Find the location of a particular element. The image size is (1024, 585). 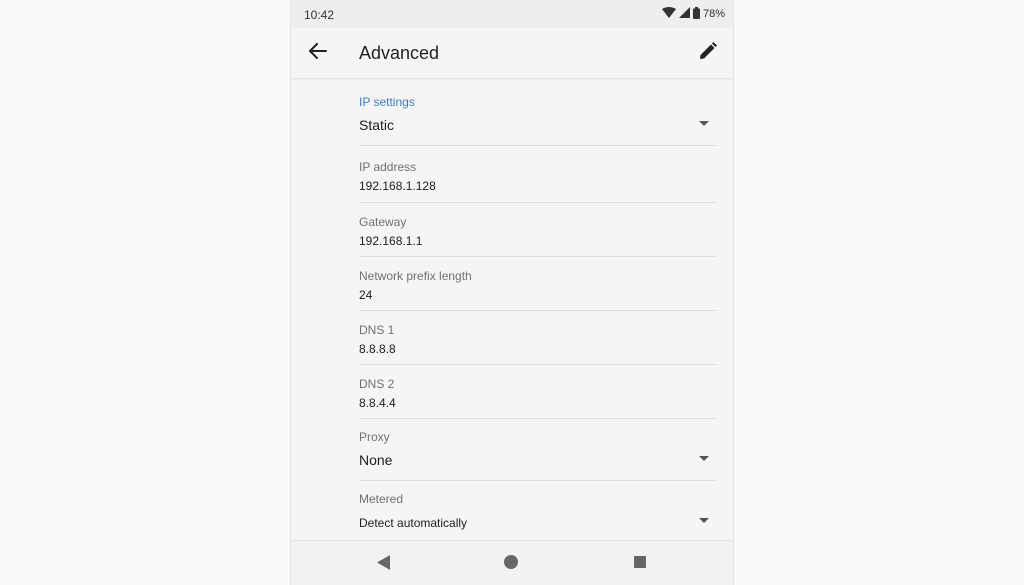

metered-label: Metered is located at coordinates (381, 499).